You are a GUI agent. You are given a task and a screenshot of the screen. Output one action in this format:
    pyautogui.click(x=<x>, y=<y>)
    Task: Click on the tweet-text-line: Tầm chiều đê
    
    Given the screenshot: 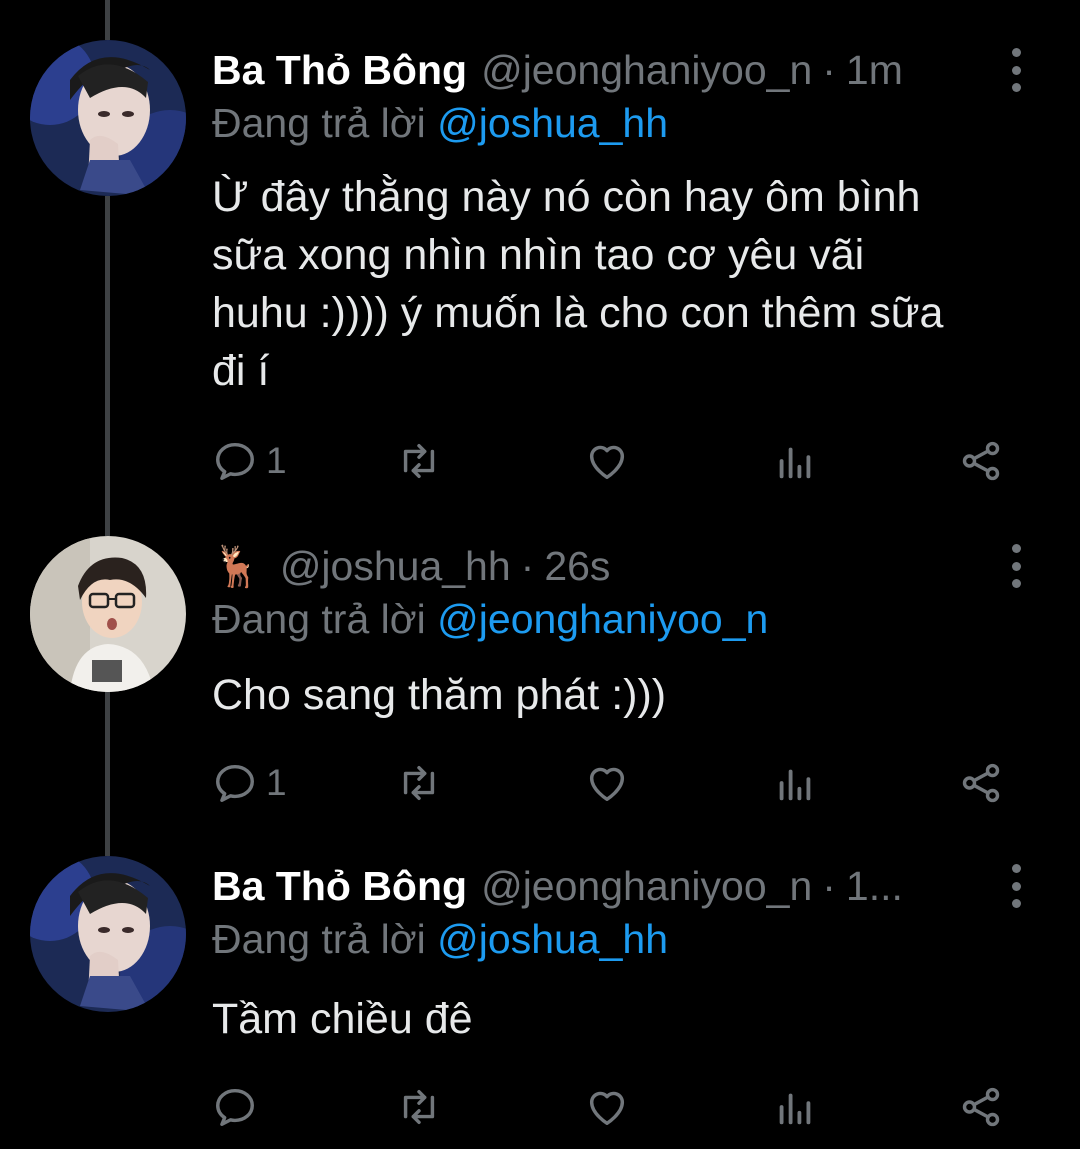 What is the action you would take?
    pyautogui.click(x=342, y=1019)
    